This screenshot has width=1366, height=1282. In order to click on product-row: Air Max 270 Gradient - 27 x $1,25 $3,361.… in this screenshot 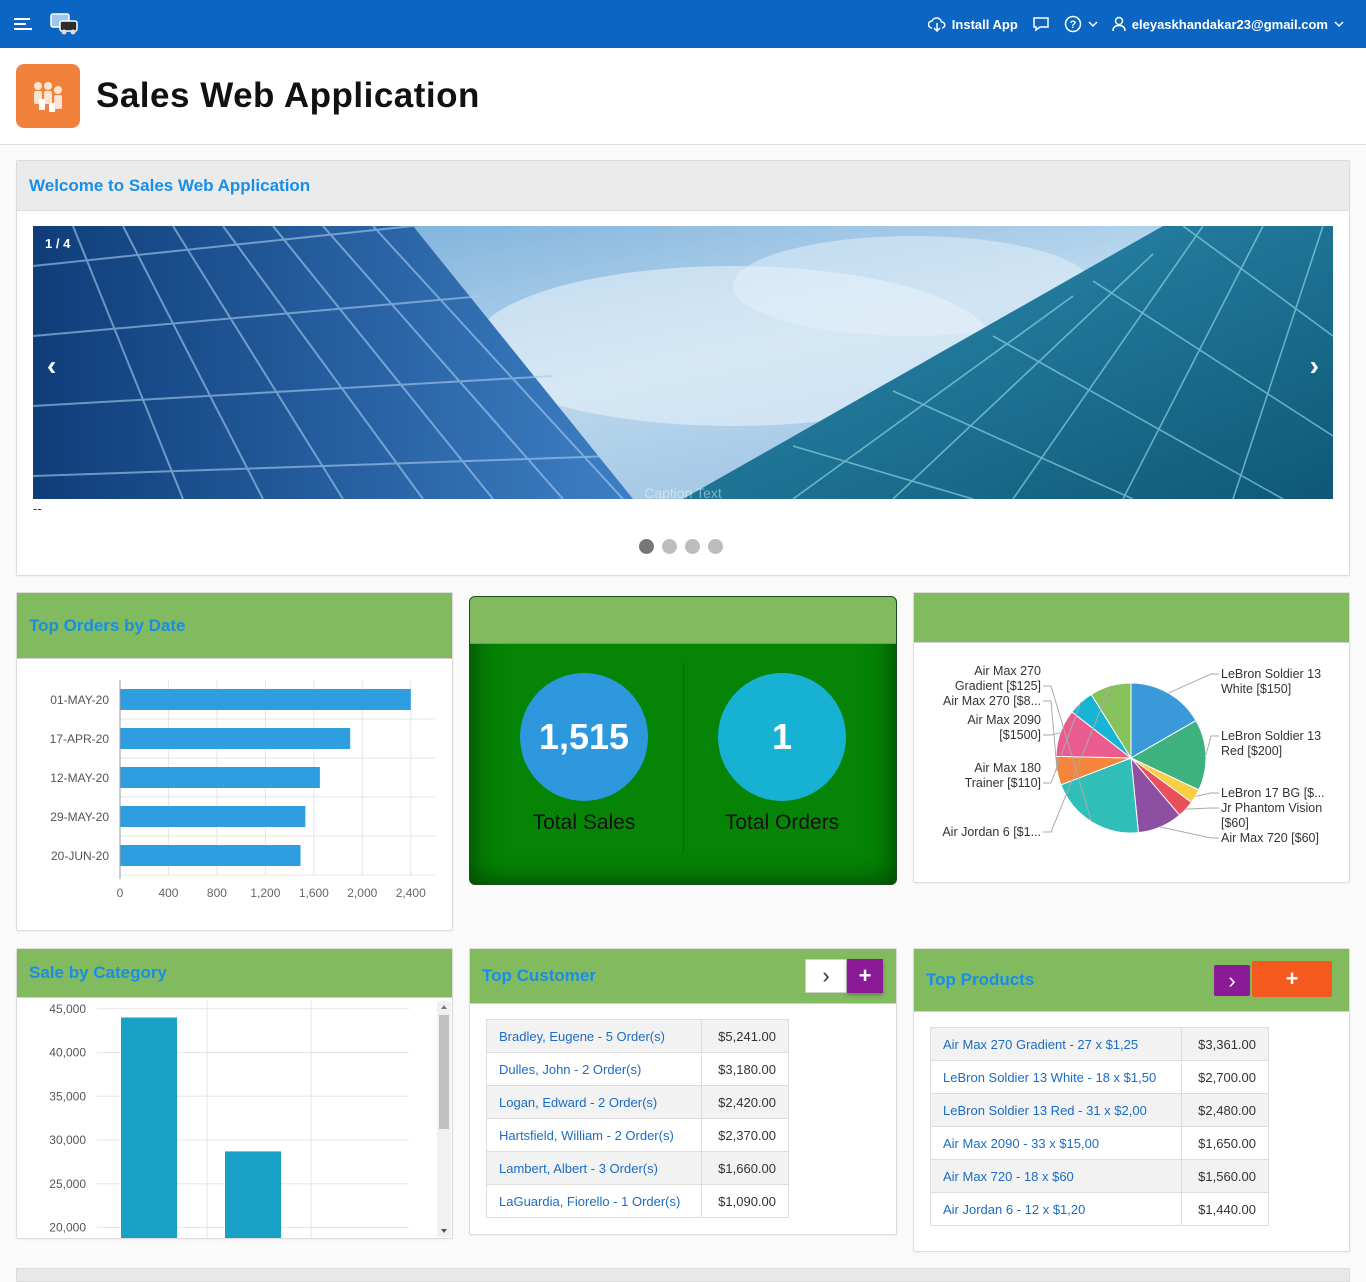, I will do `click(1100, 1044)`.